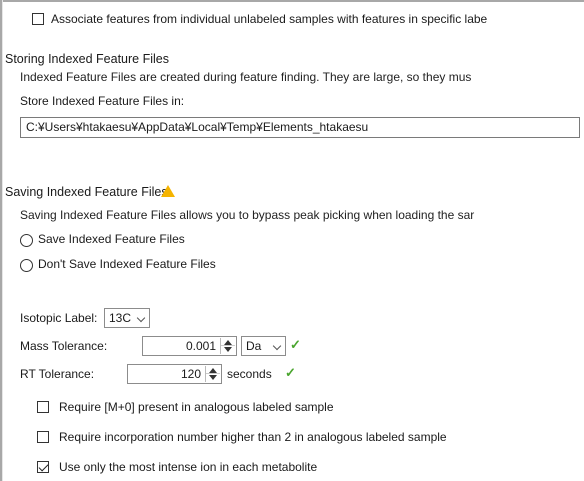  What do you see at coordinates (86, 192) in the screenshot?
I see `saving-section-header: Saving Indexed Feature Files` at bounding box center [86, 192].